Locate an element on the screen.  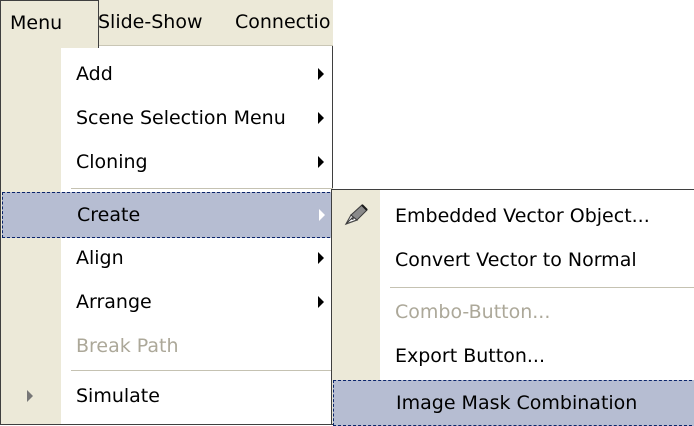
submenu-item-image-mask-combination: Image Mask Combination is located at coordinates (513, 403).